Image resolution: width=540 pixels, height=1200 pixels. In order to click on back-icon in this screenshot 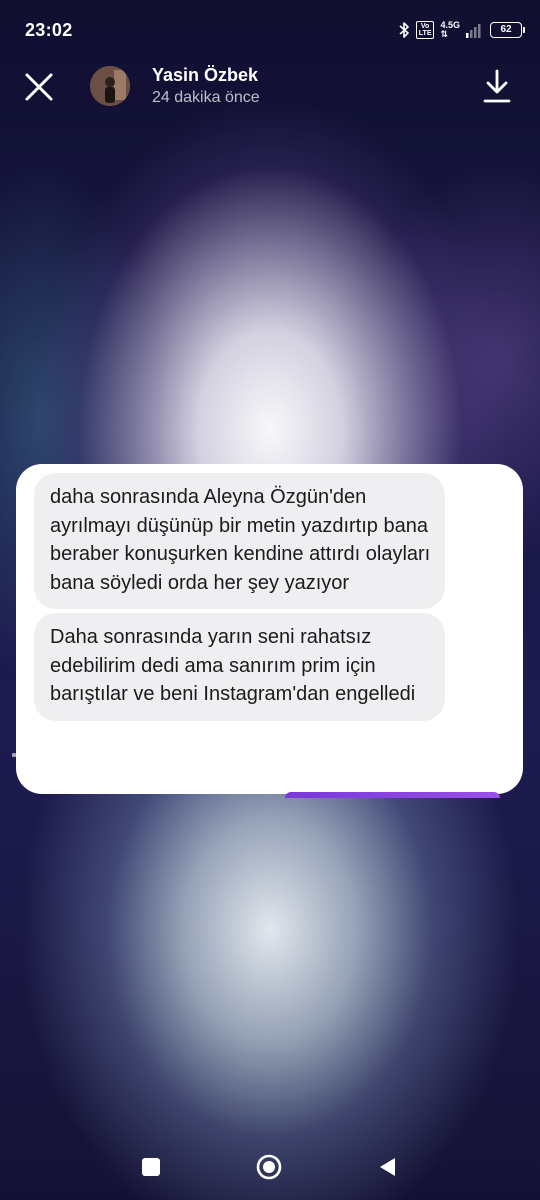, I will do `click(387, 1167)`.